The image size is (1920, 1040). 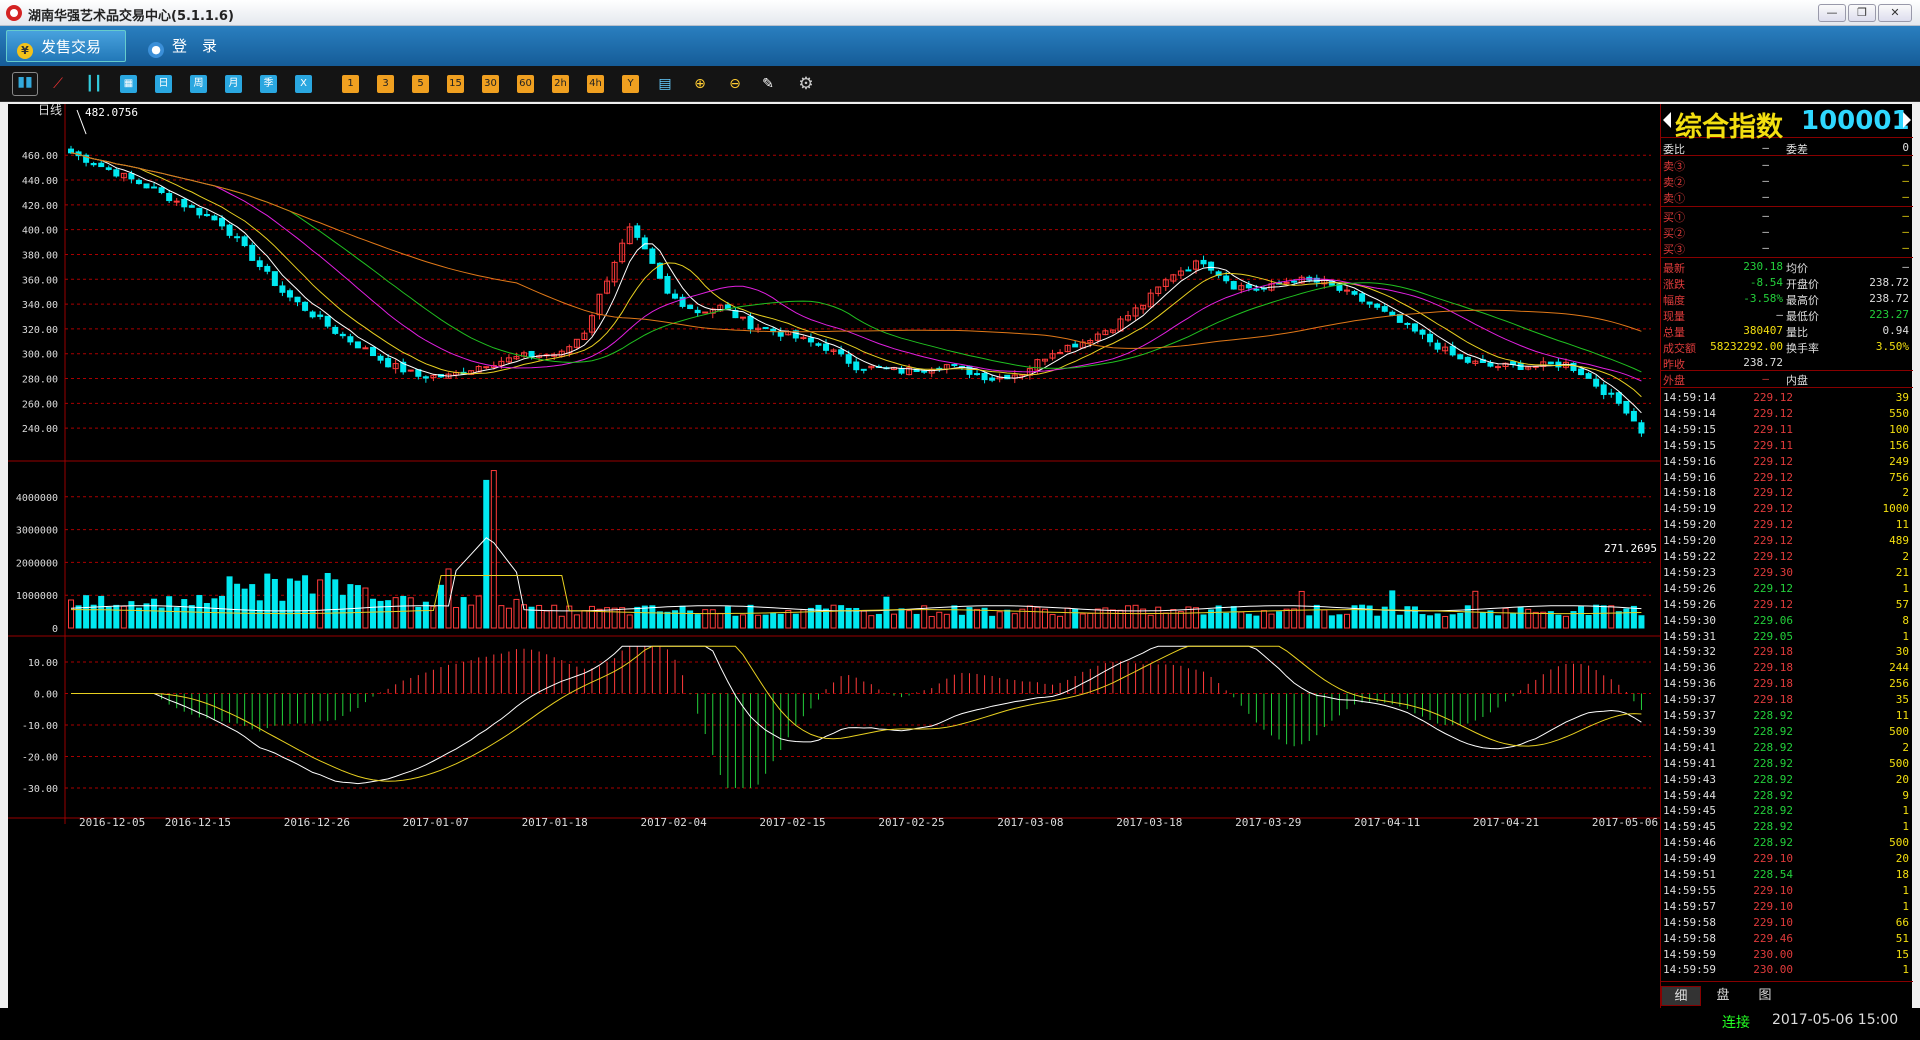 What do you see at coordinates (1907, 120) in the screenshot?
I see `next-stock-arrow-icon` at bounding box center [1907, 120].